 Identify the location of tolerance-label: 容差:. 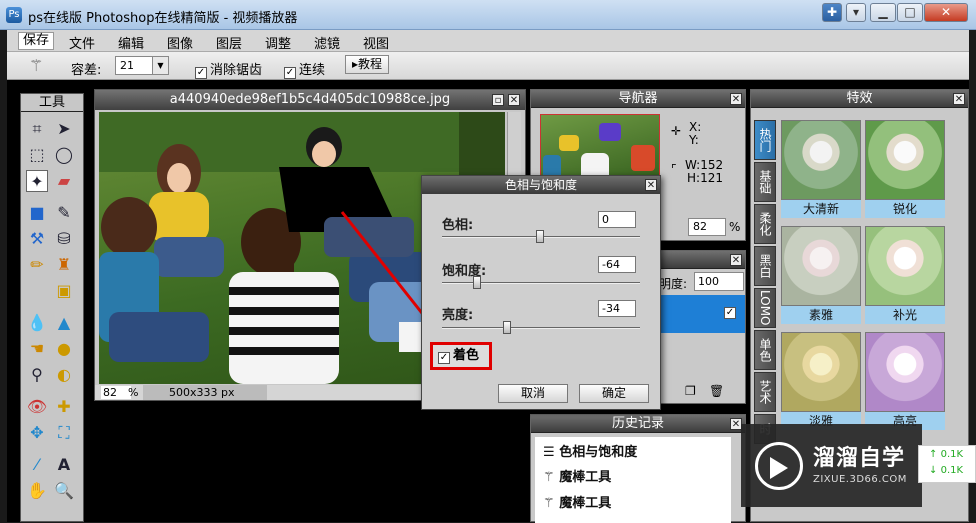
(86, 70).